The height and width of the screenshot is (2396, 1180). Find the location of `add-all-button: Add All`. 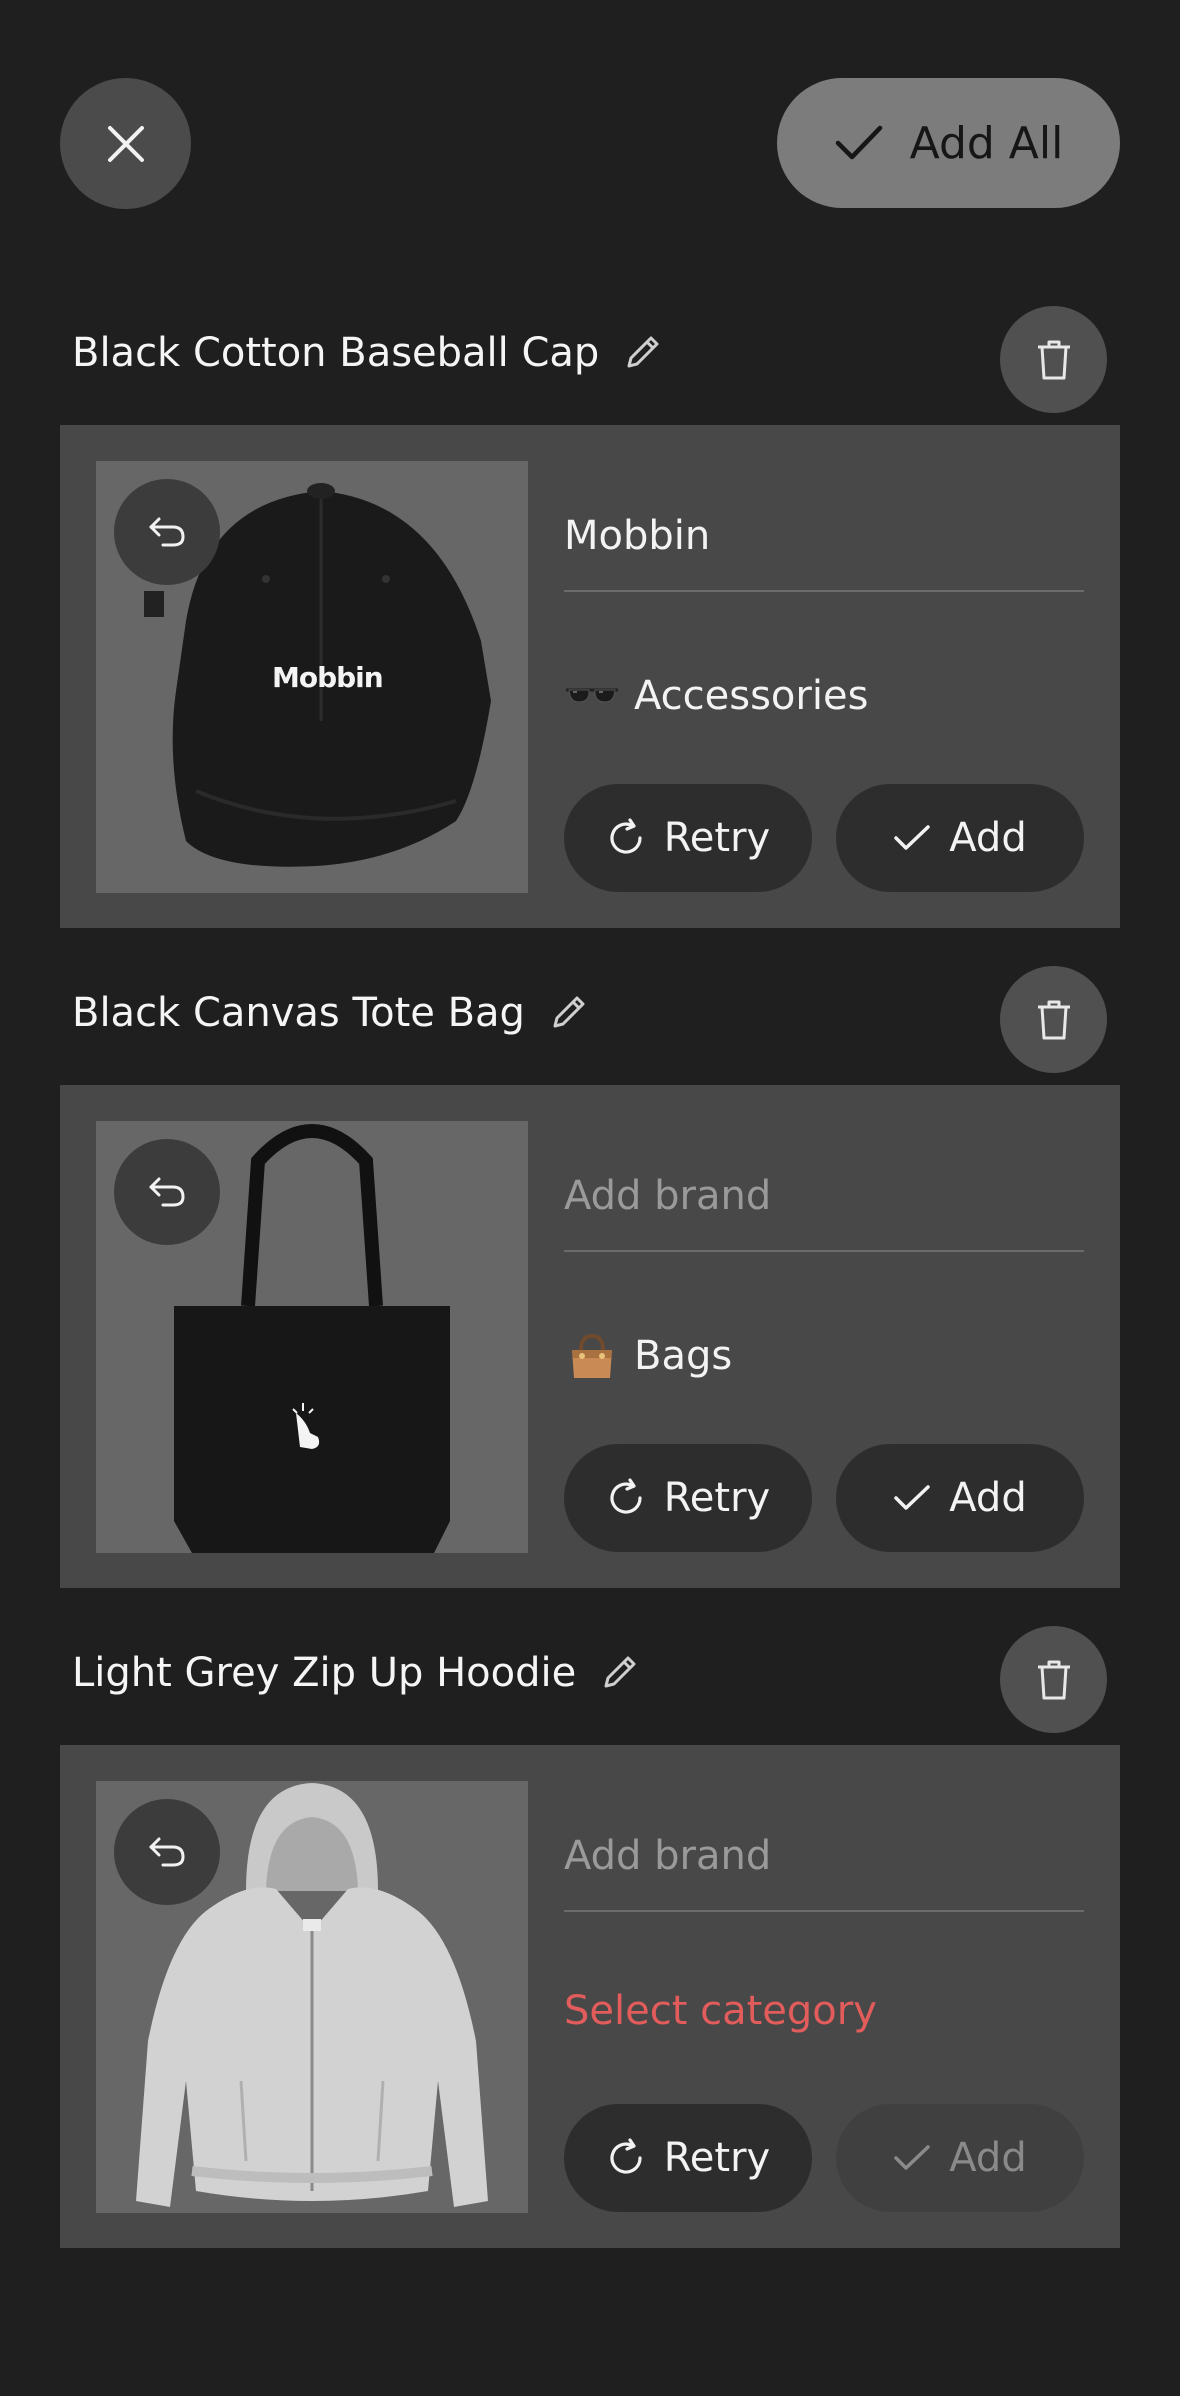

add-all-button: Add All is located at coordinates (948, 143).